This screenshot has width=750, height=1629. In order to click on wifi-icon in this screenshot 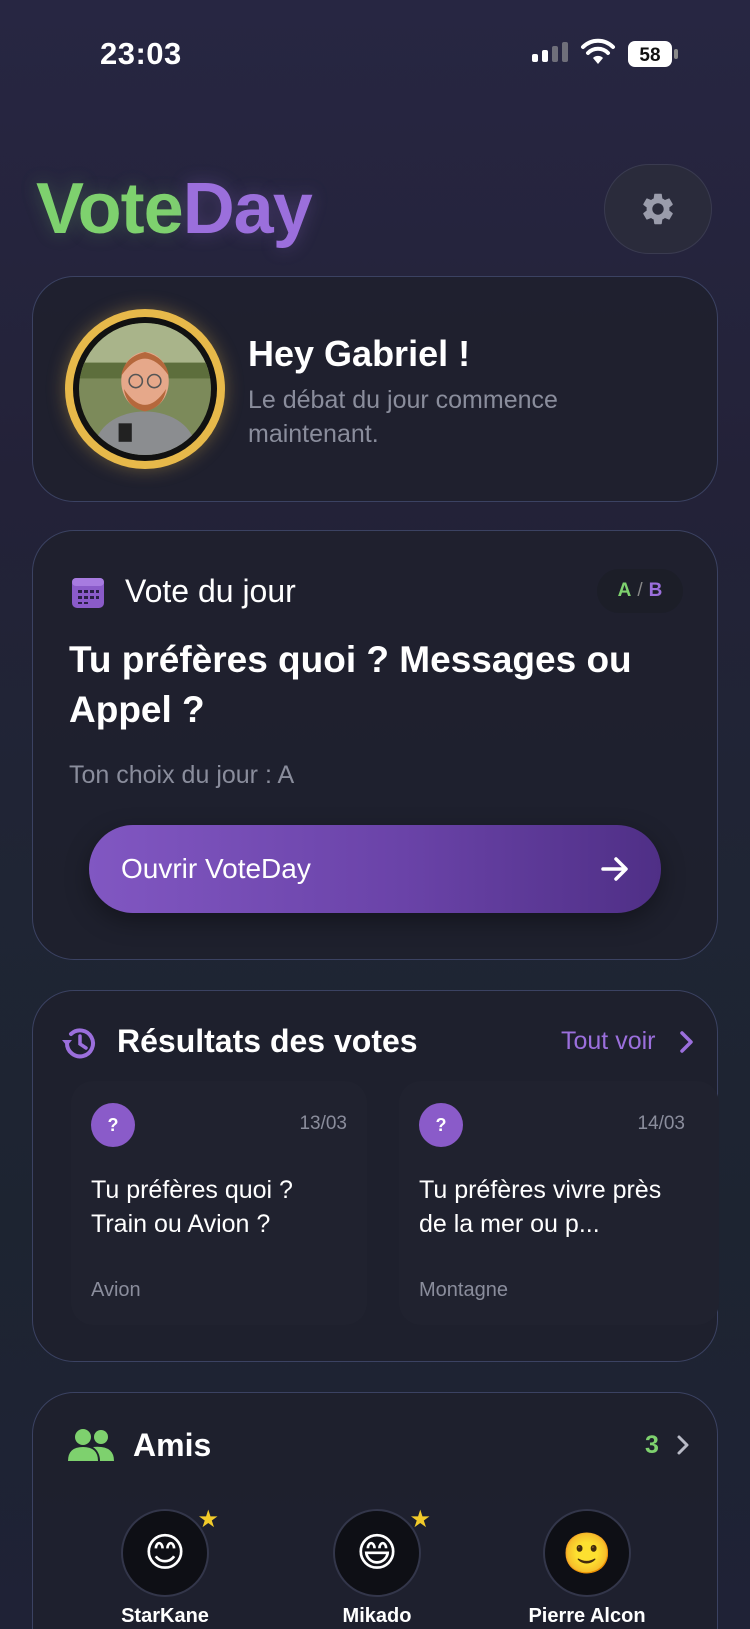, I will do `click(598, 51)`.